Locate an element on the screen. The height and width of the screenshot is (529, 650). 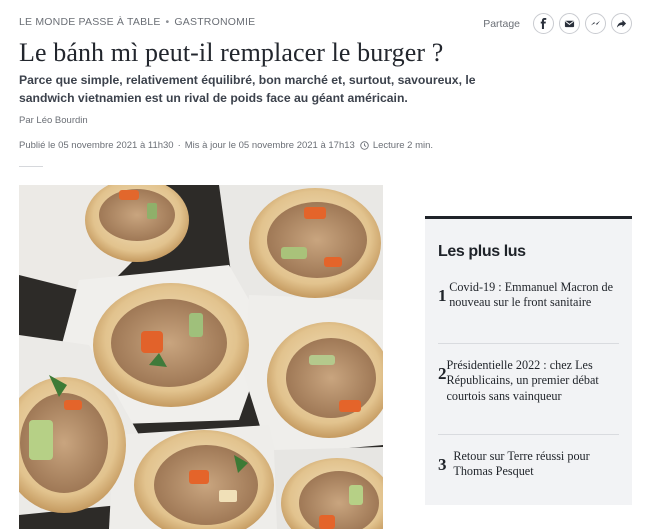
updated-date: Mis à jour le 05 novembre 2021 à 17h13 is located at coordinates (269, 145).